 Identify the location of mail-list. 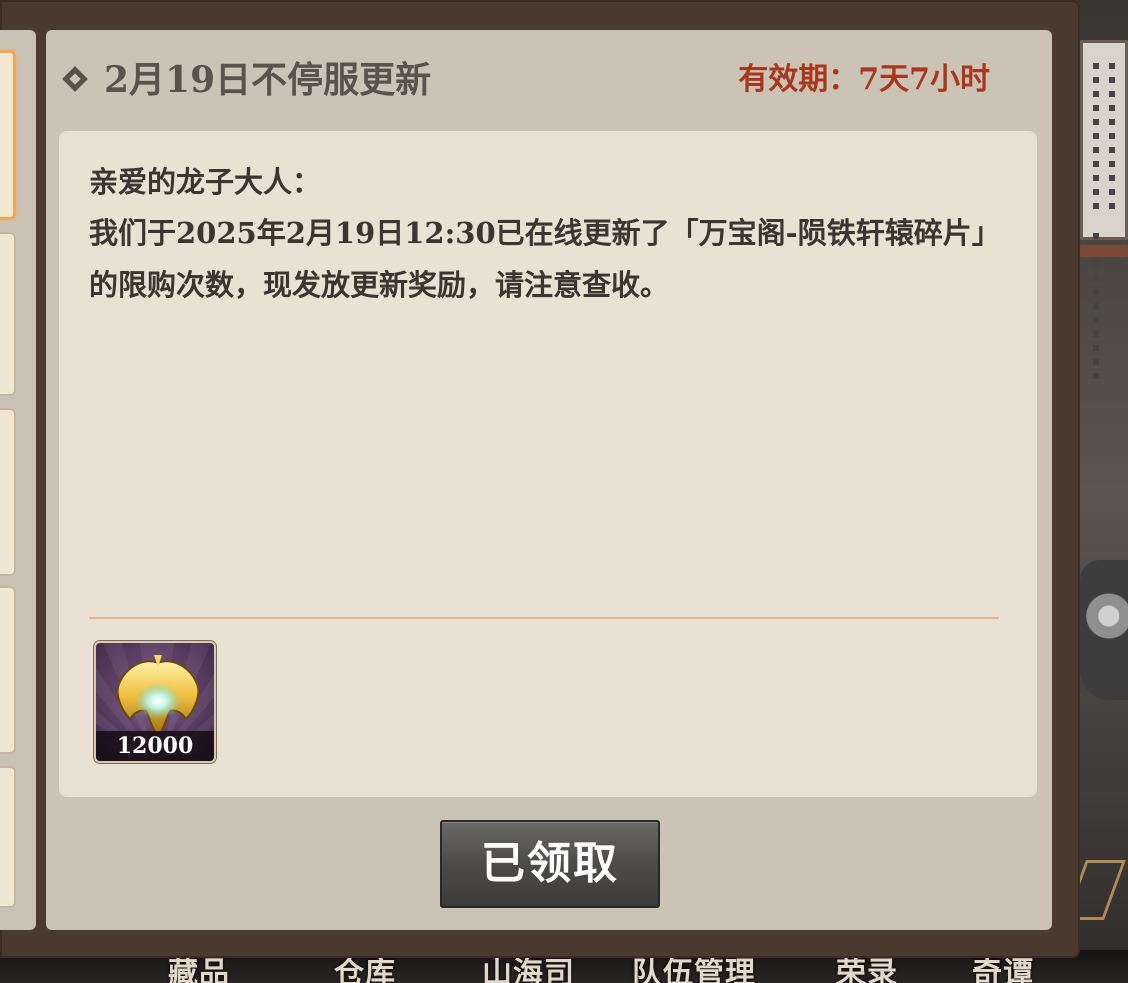
(18, 480).